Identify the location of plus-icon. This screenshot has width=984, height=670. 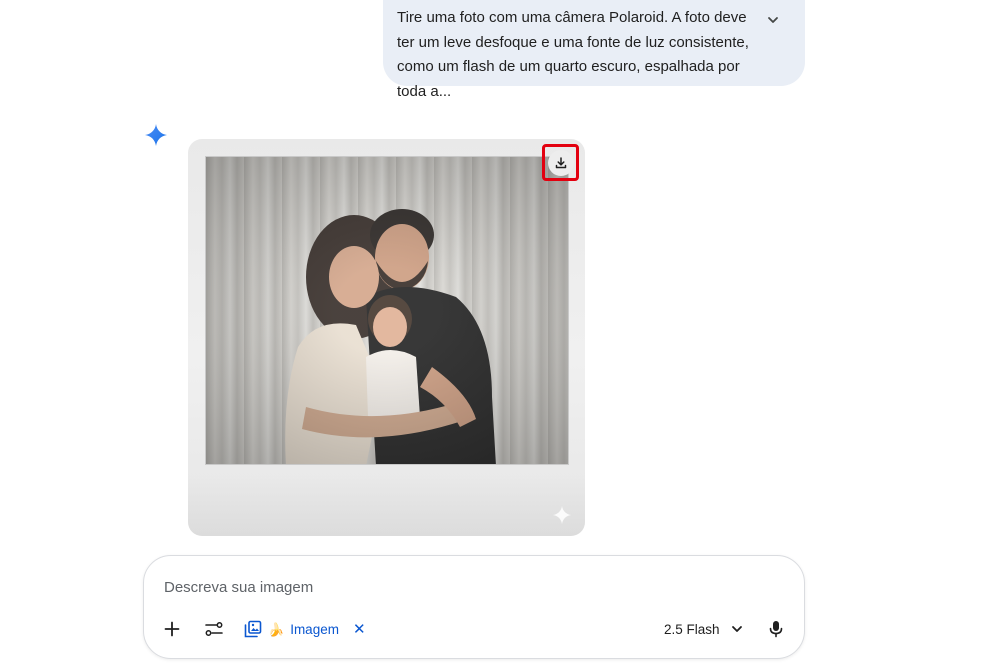
(172, 629).